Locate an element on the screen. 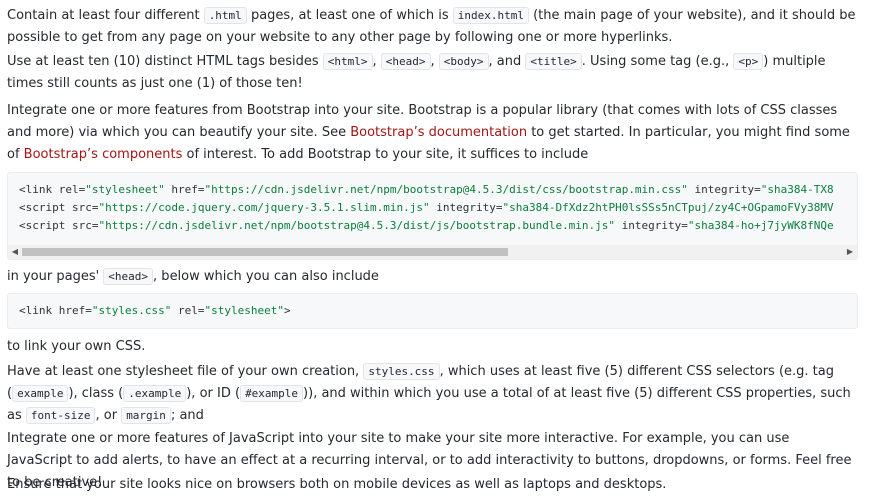 The width and height of the screenshot is (880, 502). inline-code: styles.css is located at coordinates (401, 371).